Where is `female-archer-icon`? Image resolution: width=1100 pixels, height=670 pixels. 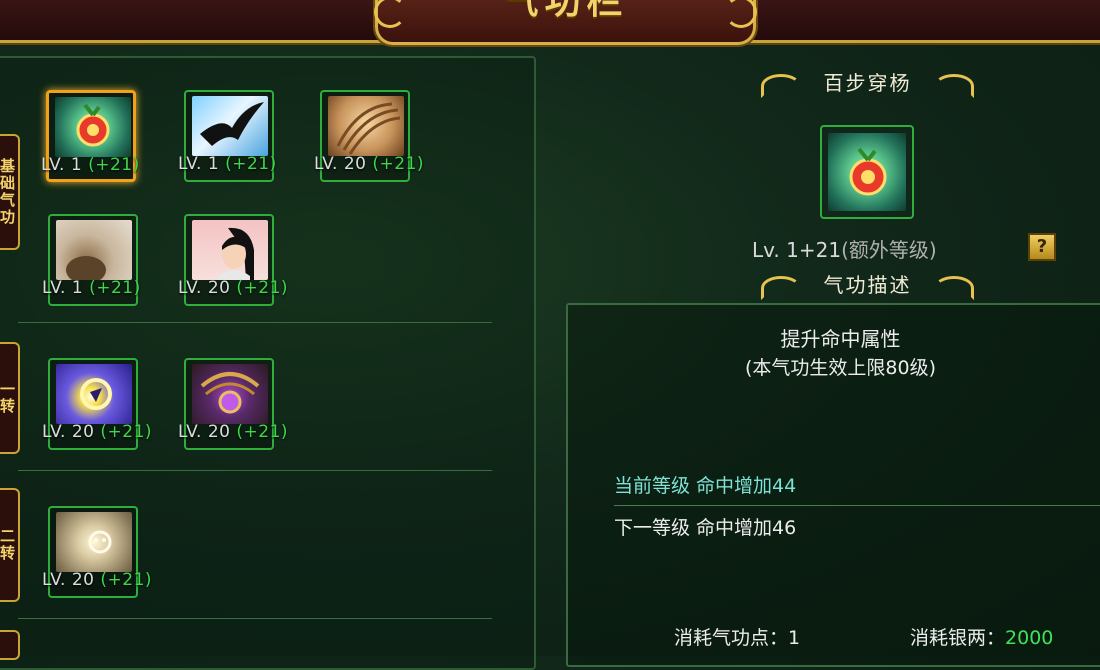
female-archer-icon is located at coordinates (230, 250).